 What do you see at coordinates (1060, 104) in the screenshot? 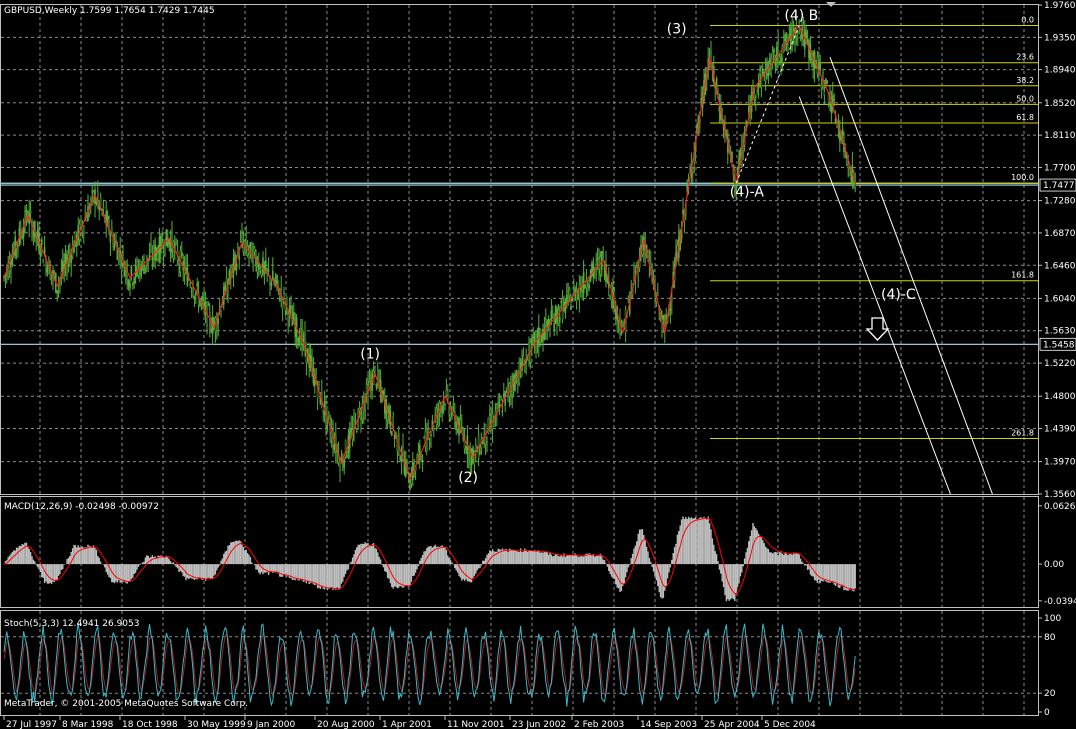
I see `y-tick-label: 1.8520` at bounding box center [1060, 104].